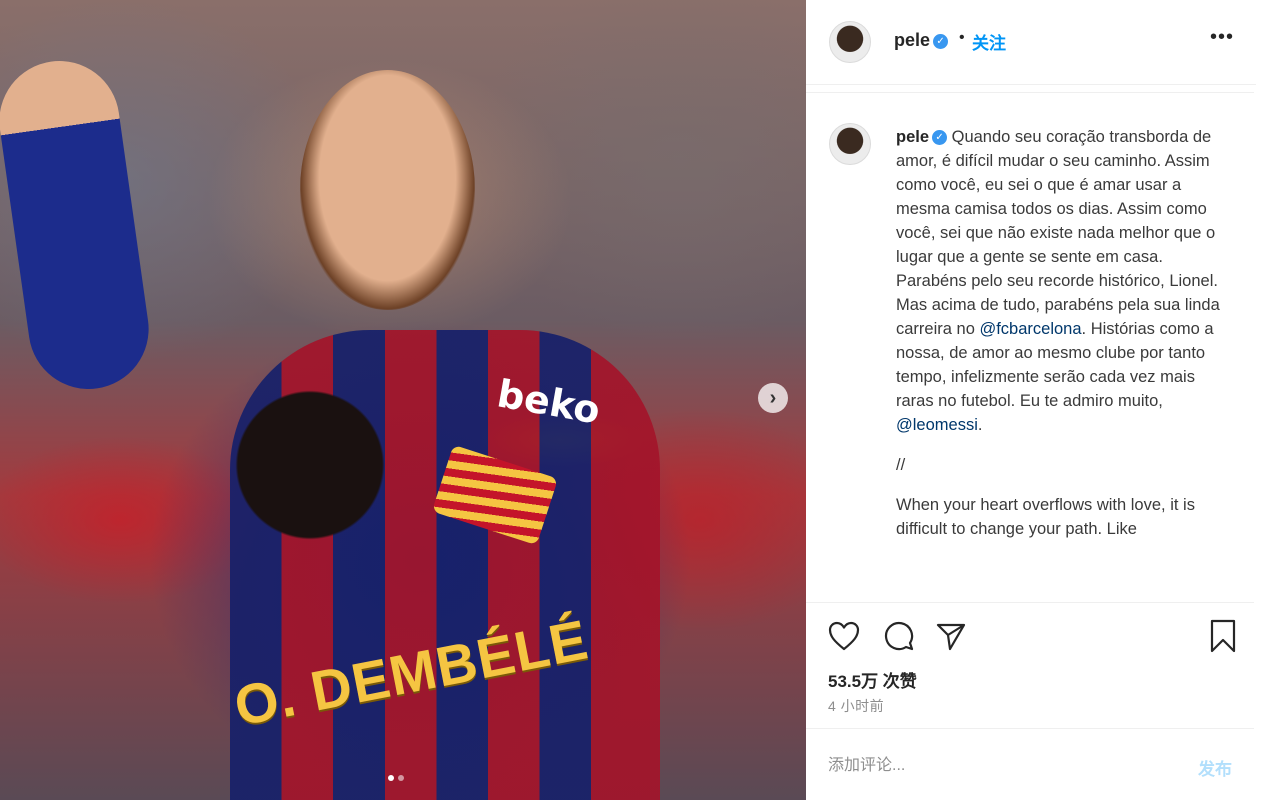  I want to click on mention-leomessi-link: @leomessi, so click(937, 425).